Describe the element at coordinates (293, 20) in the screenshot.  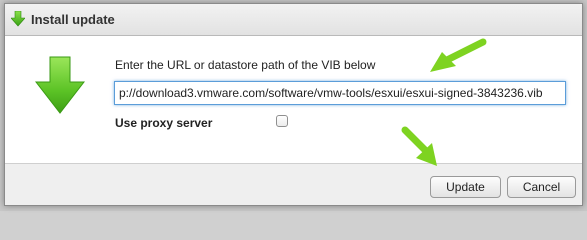
I see `dialog-titlebar: Install update` at that location.